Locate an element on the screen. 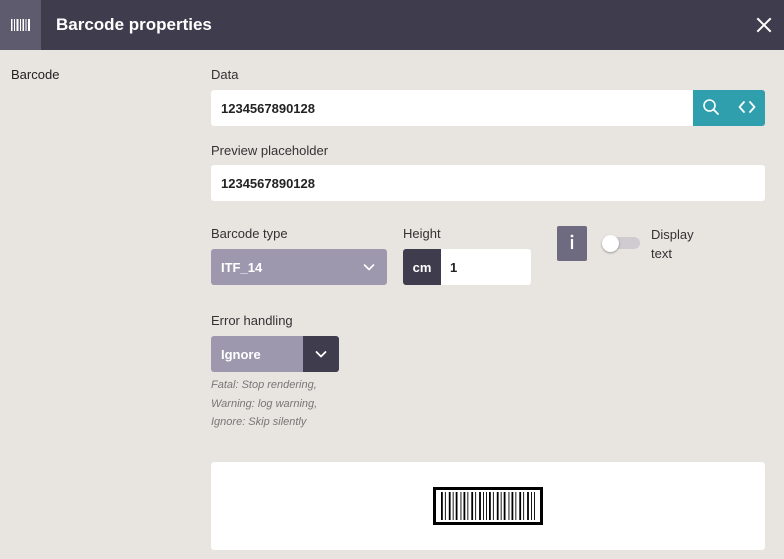 This screenshot has height=559, width=784. height-label: Height is located at coordinates (422, 233).